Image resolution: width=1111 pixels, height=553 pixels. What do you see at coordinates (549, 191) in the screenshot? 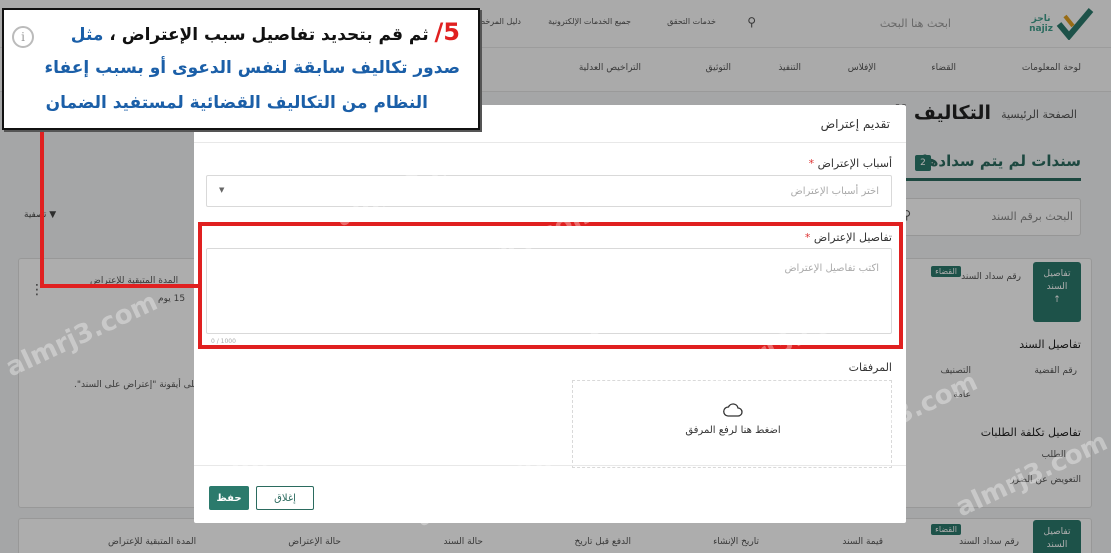
I see `reasons-select: اختر أسباب الإعتراض ▼` at bounding box center [549, 191].